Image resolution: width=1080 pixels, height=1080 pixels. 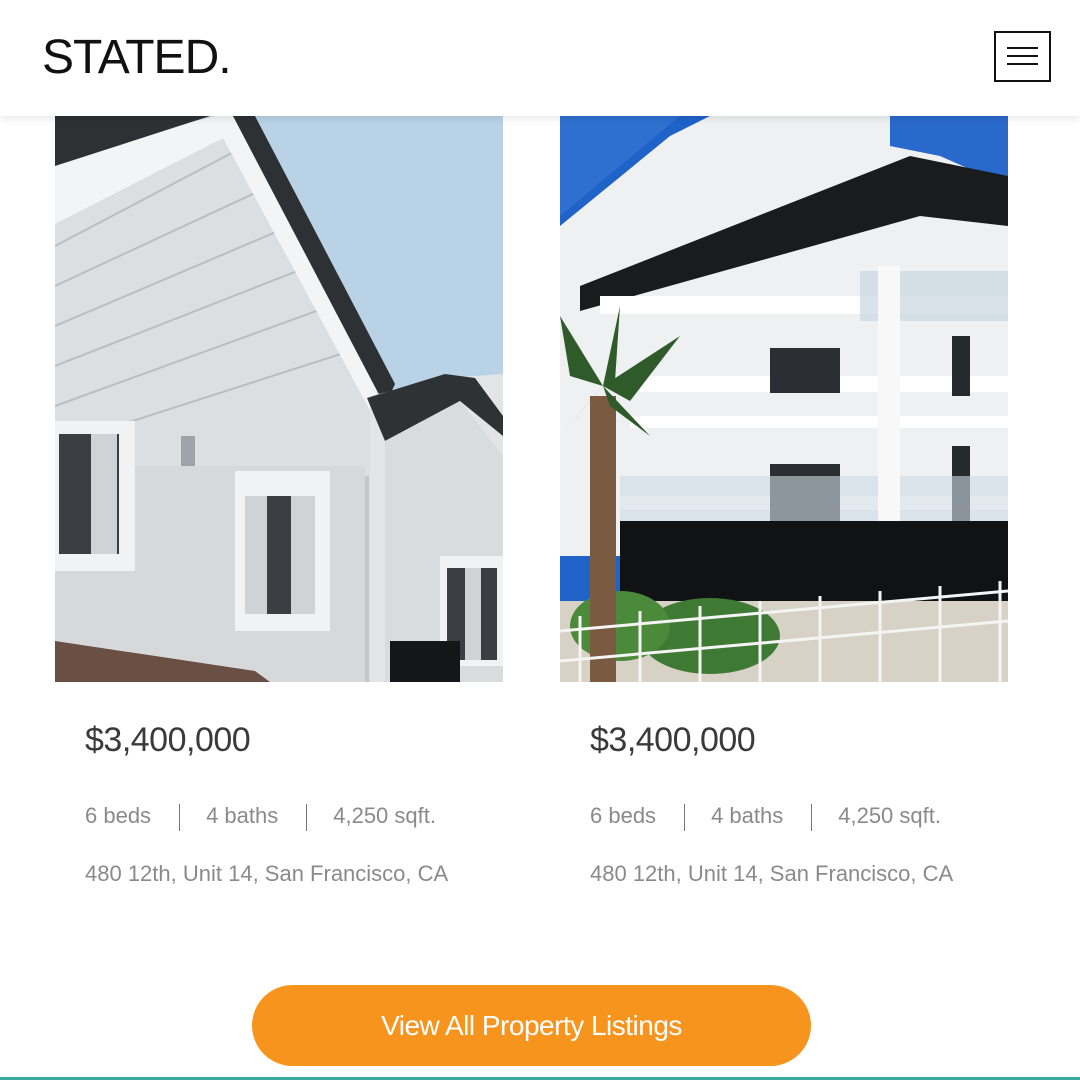 I want to click on view-all-listings-button: View All Property Listings, so click(x=531, y=1025).